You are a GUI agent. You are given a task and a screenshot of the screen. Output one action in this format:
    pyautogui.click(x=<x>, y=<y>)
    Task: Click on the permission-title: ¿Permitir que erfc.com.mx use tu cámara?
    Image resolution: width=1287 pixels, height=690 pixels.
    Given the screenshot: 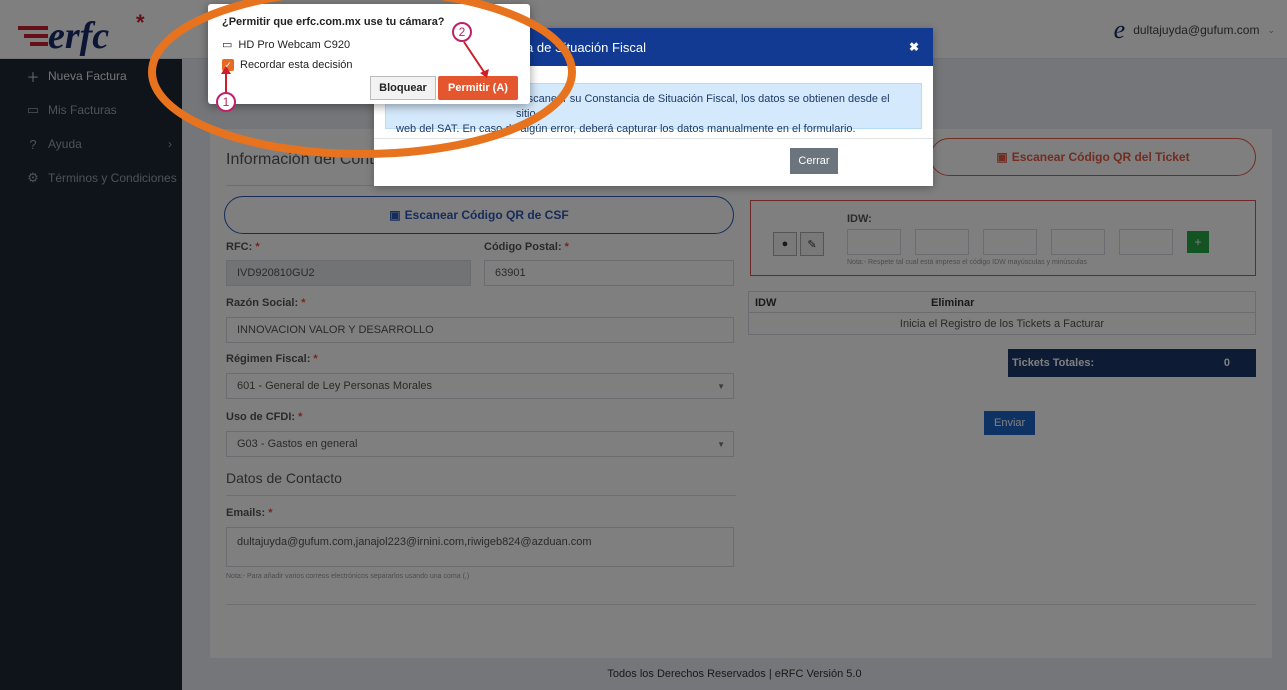 What is the action you would take?
    pyautogui.click(x=333, y=22)
    